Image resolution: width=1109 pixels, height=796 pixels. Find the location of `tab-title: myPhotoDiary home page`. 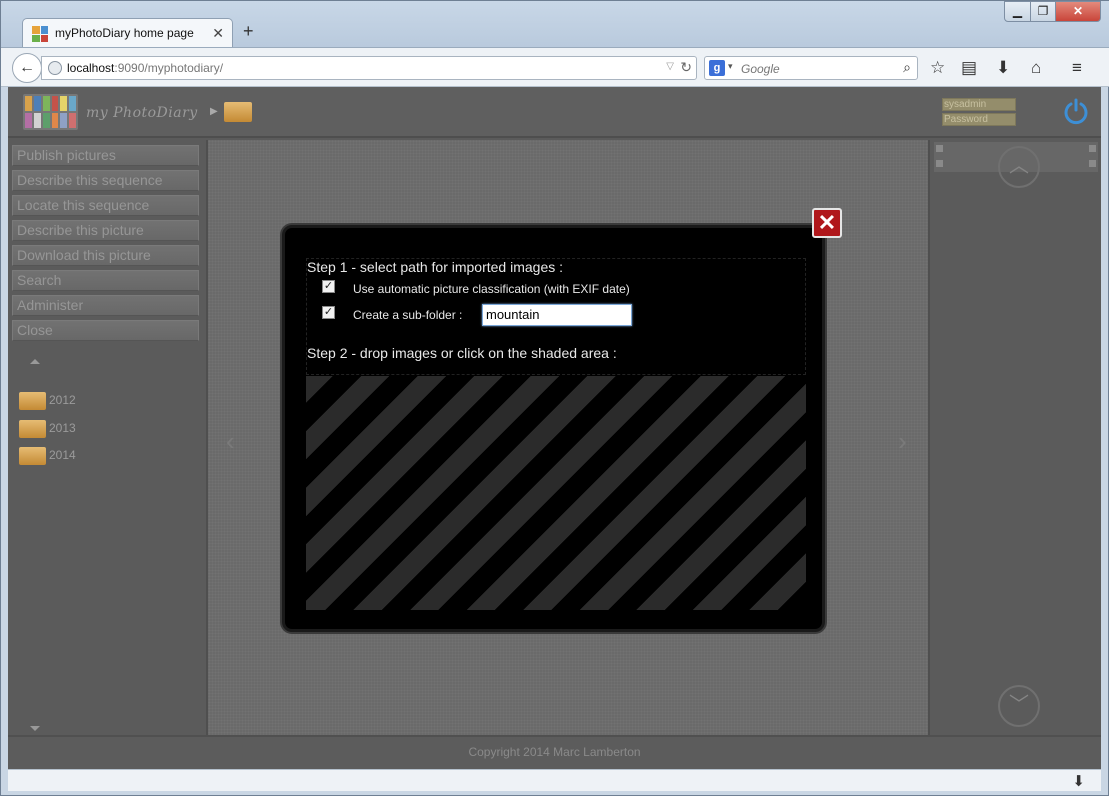

tab-title: myPhotoDiary home page is located at coordinates (124, 33).